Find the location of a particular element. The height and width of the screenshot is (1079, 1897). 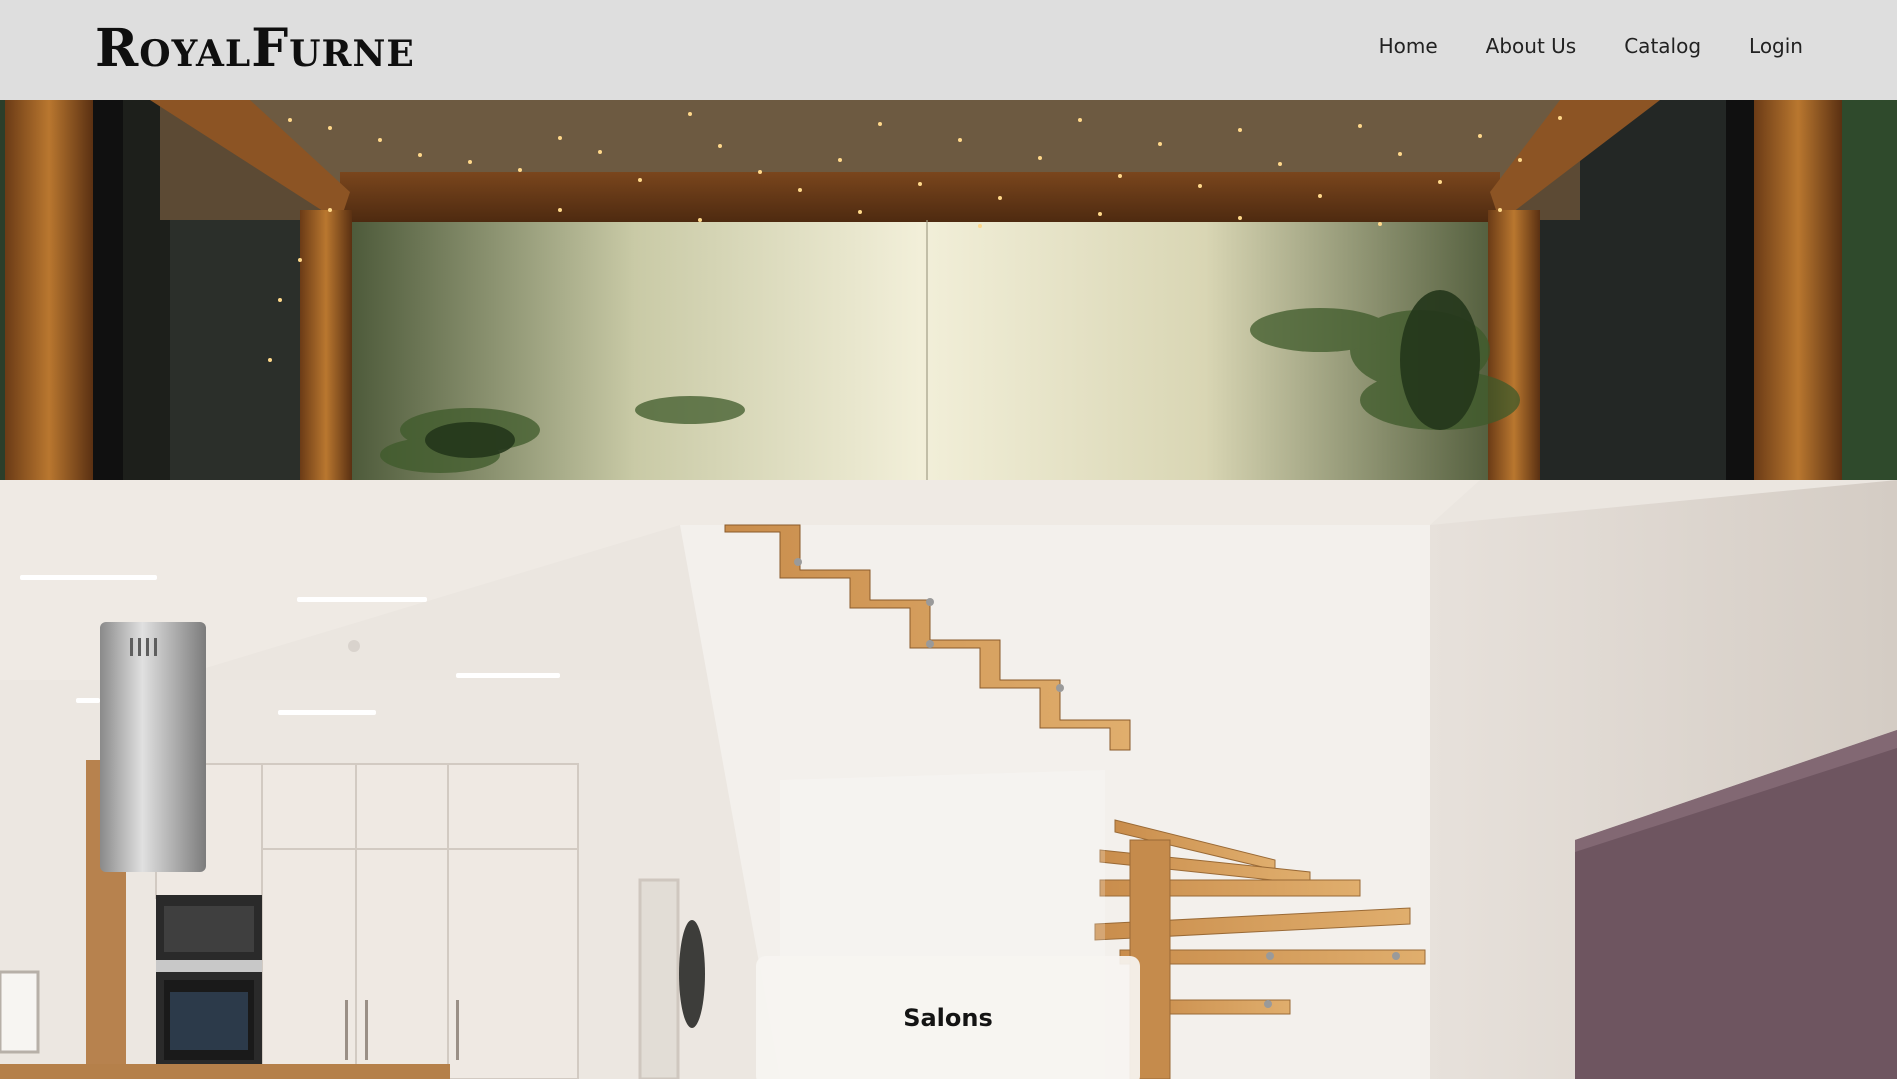

nav-home: Home is located at coordinates (1408, 46).